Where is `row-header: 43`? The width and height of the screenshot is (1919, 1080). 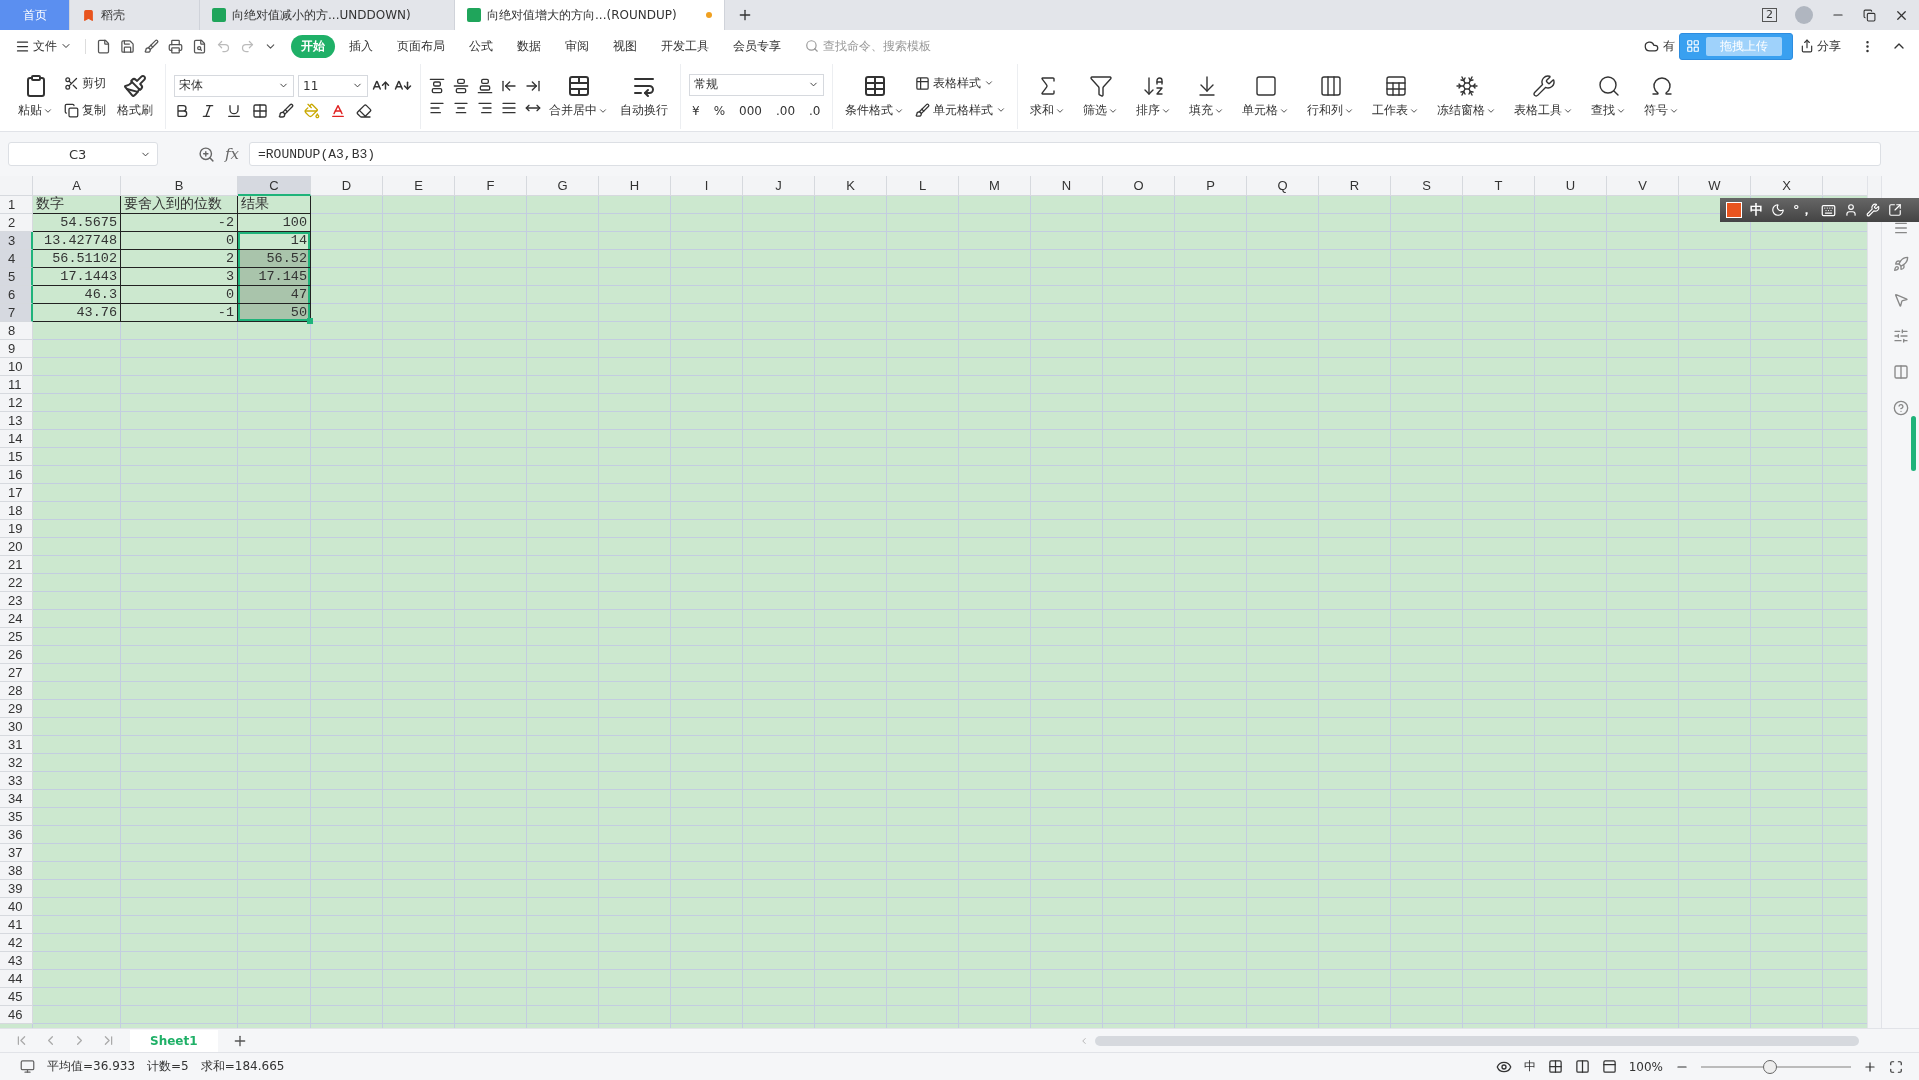 row-header: 43 is located at coordinates (16, 961).